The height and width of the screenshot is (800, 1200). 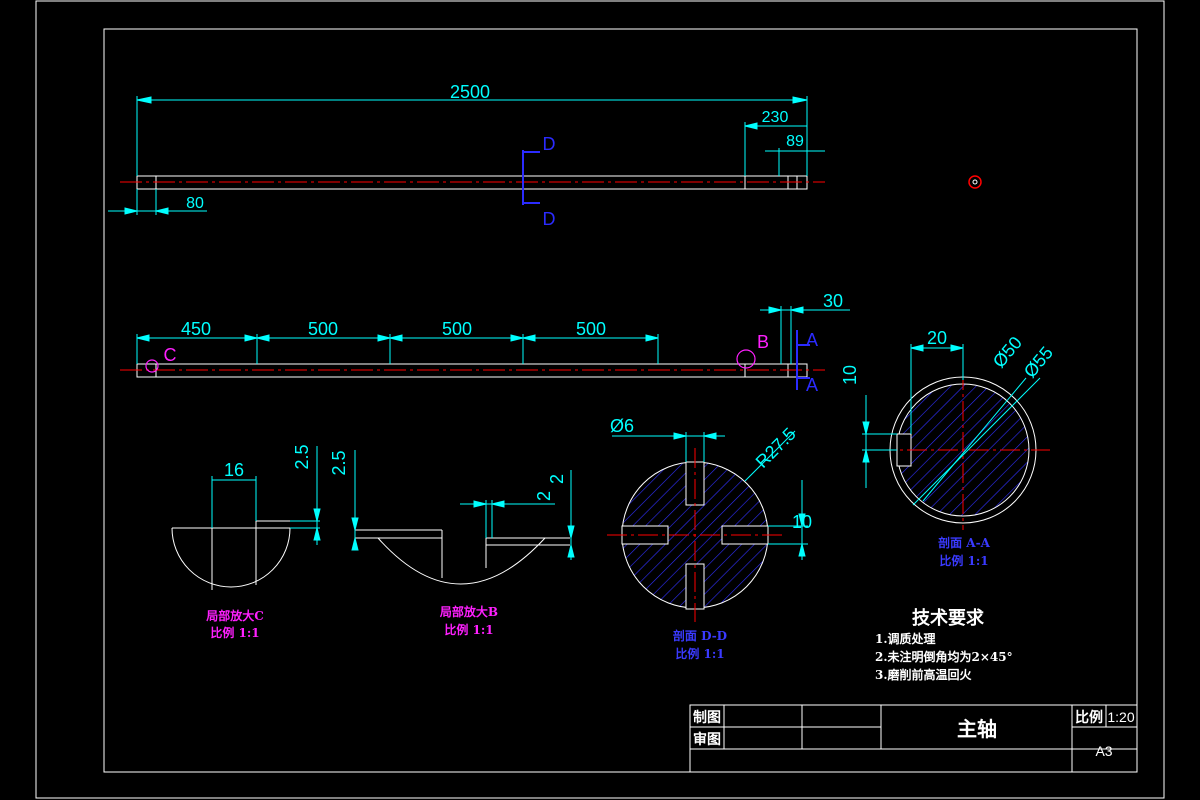 What do you see at coordinates (1103, 751) in the screenshot?
I see `title-block-sheet-size: A3` at bounding box center [1103, 751].